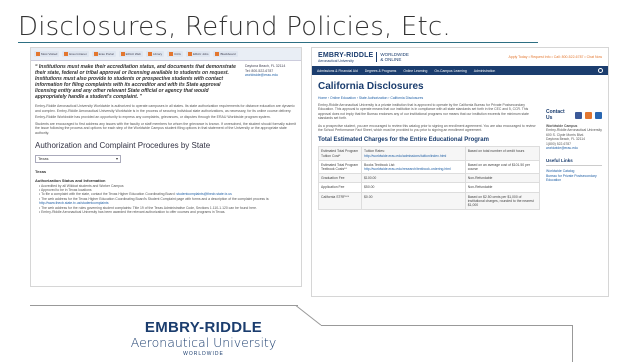  Describe the element at coordinates (47, 54) in the screenshot. I see `bookmark: Most Visited` at that location.